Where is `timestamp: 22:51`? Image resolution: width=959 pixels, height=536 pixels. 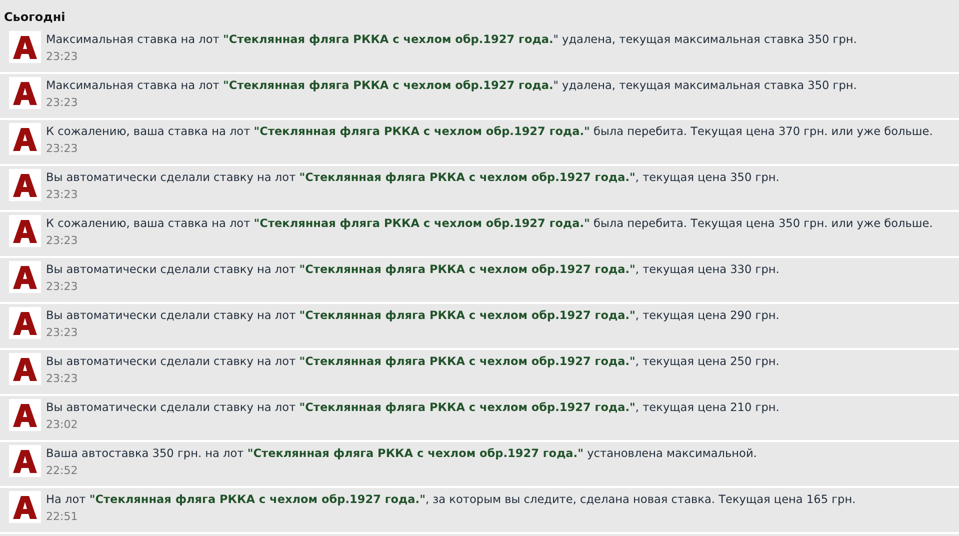
timestamp: 22:51 is located at coordinates (62, 517).